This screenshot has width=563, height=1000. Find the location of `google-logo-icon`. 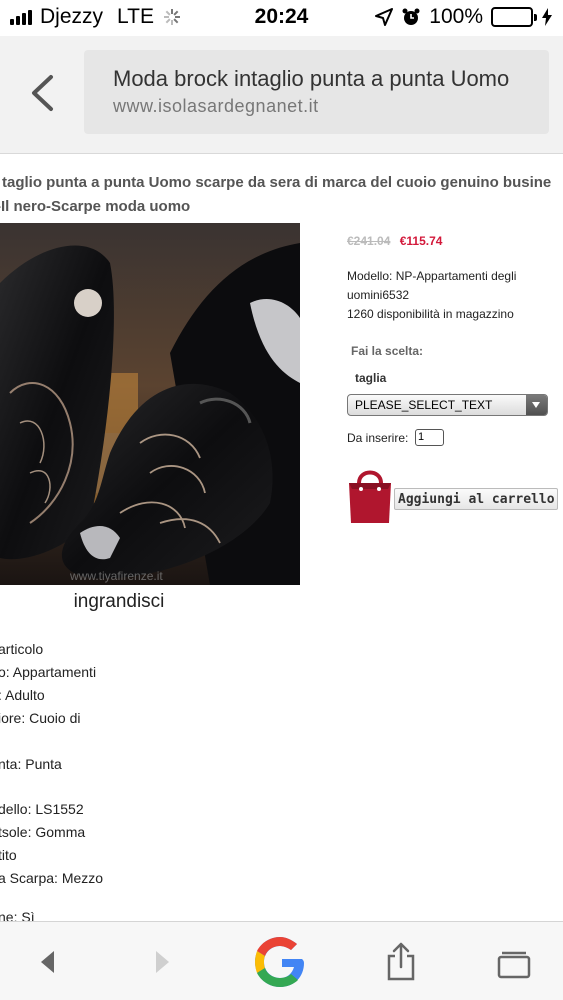

google-logo-icon is located at coordinates (281, 961).